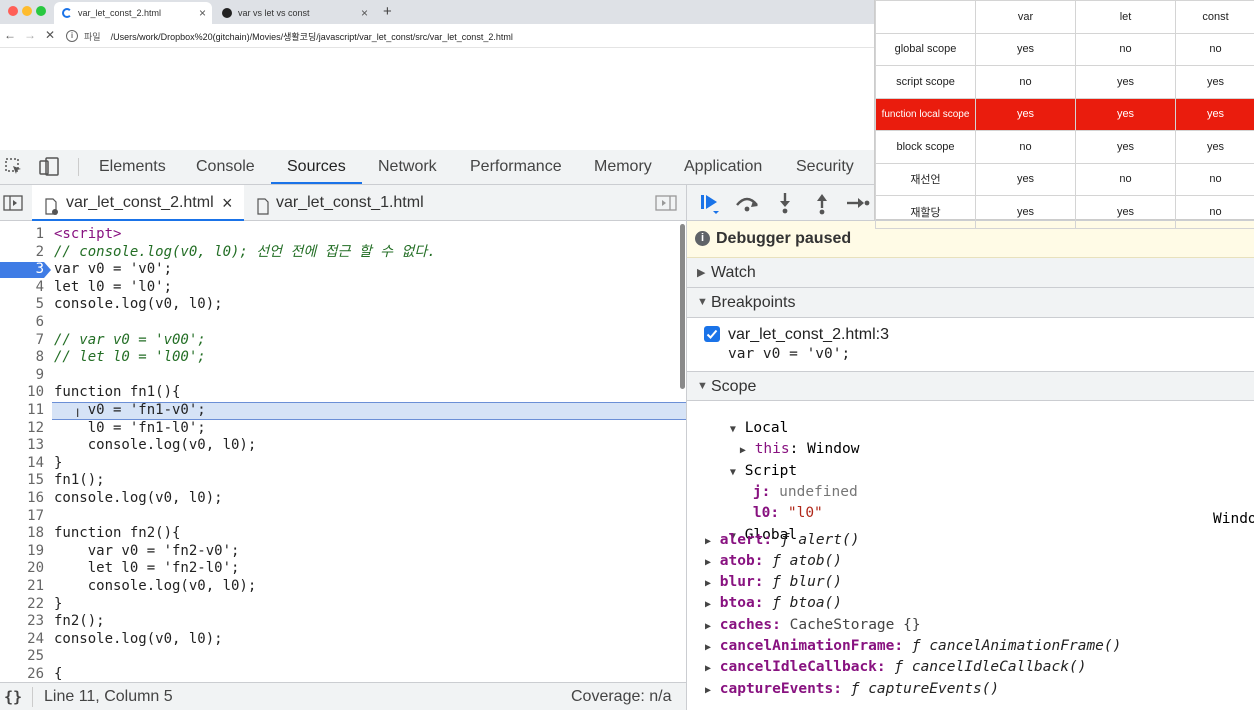 The image size is (1254, 710). Describe the element at coordinates (22, 341) in the screenshot. I see `line-number: 7` at that location.